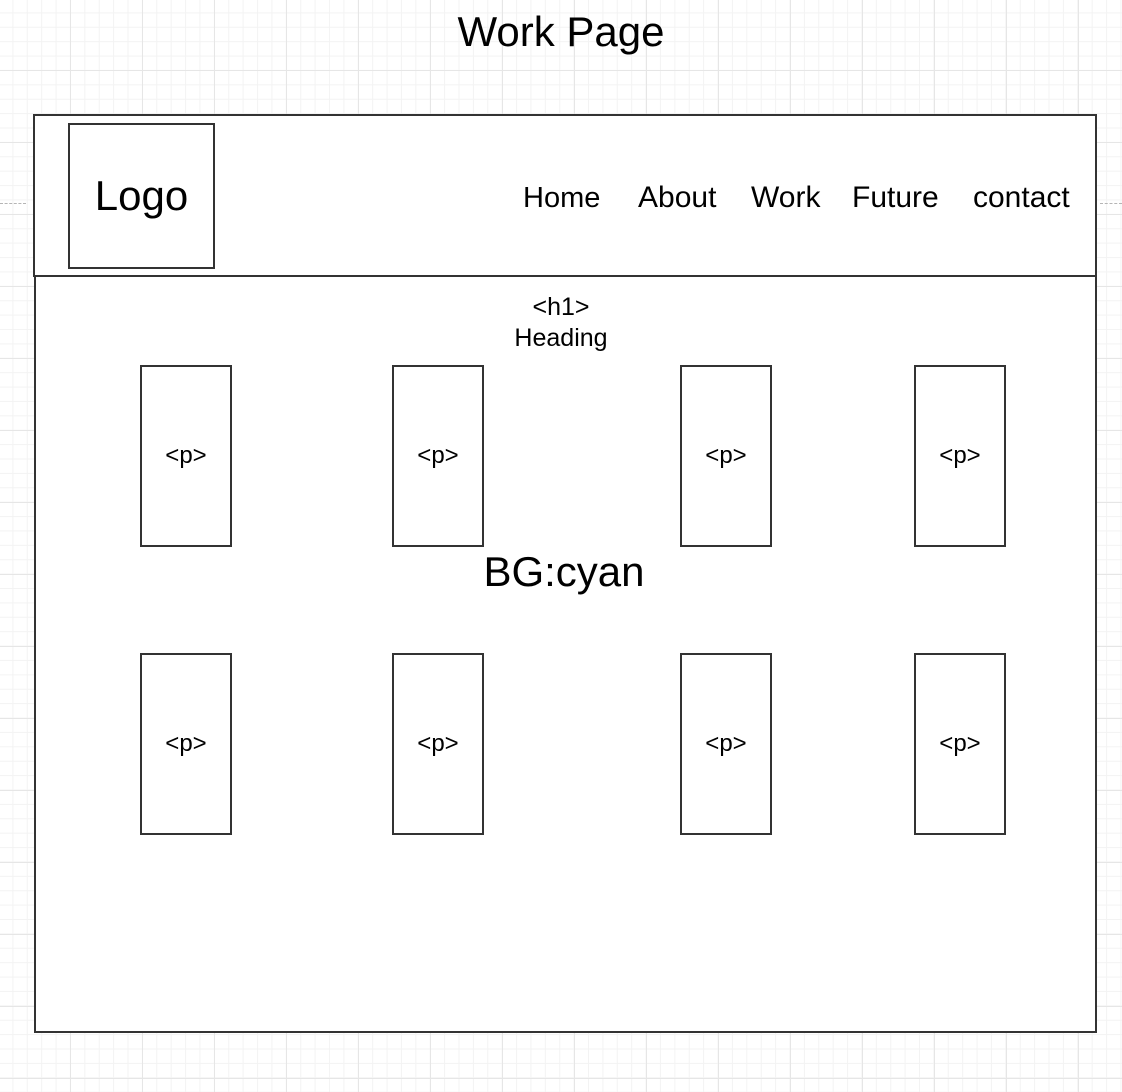 This screenshot has height=1092, width=1122. Describe the element at coordinates (561, 198) in the screenshot. I see `nav-item-home: Home` at that location.